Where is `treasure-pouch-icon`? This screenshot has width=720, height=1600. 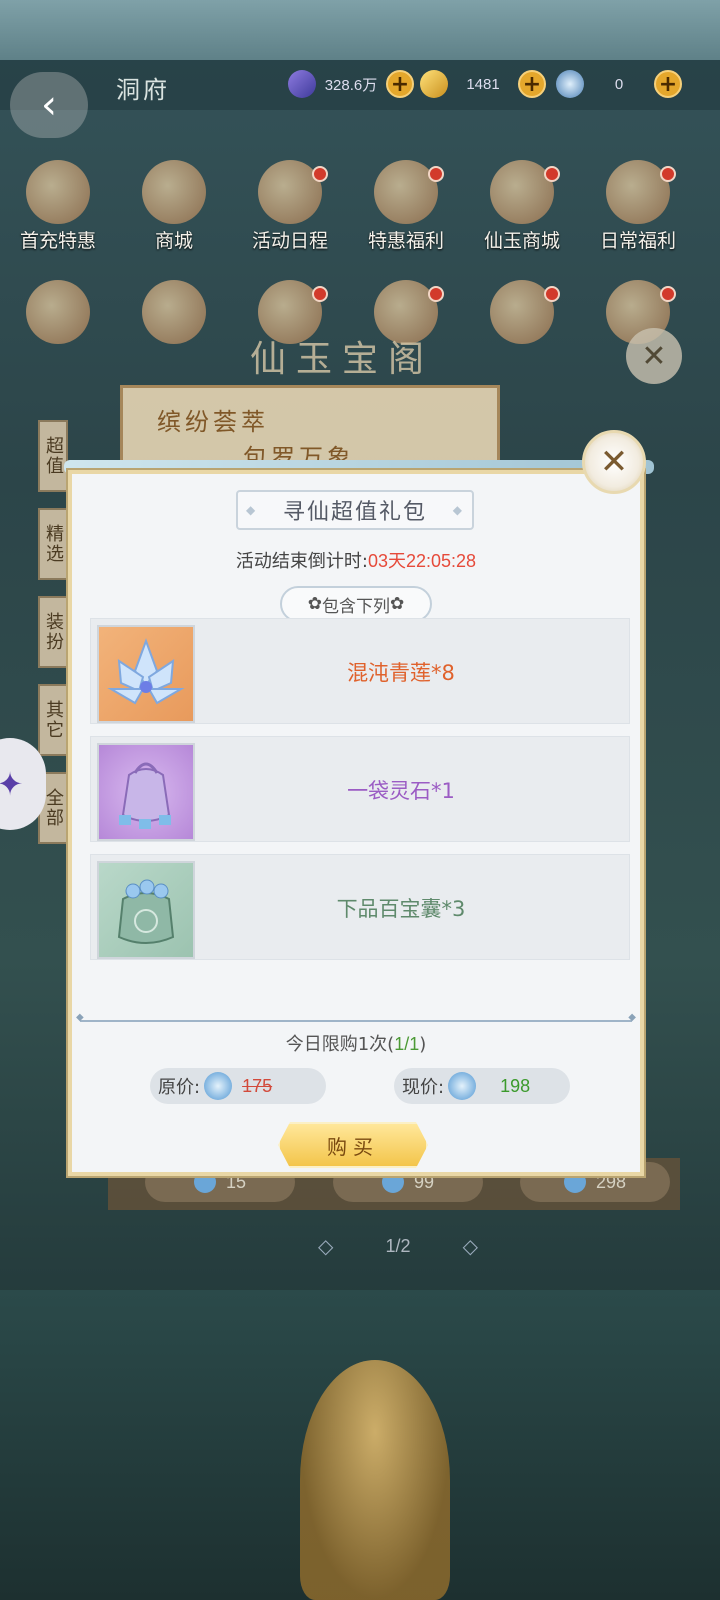 treasure-pouch-icon is located at coordinates (146, 910).